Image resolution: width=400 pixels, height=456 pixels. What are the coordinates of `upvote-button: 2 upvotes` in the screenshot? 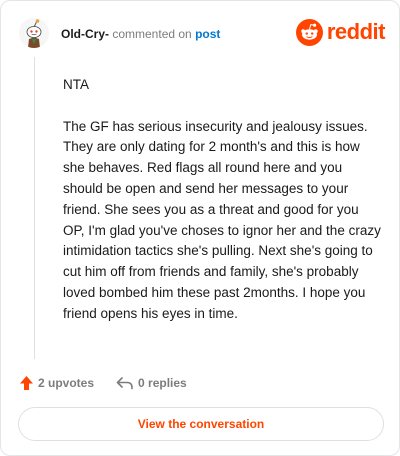 It's located at (56, 383).